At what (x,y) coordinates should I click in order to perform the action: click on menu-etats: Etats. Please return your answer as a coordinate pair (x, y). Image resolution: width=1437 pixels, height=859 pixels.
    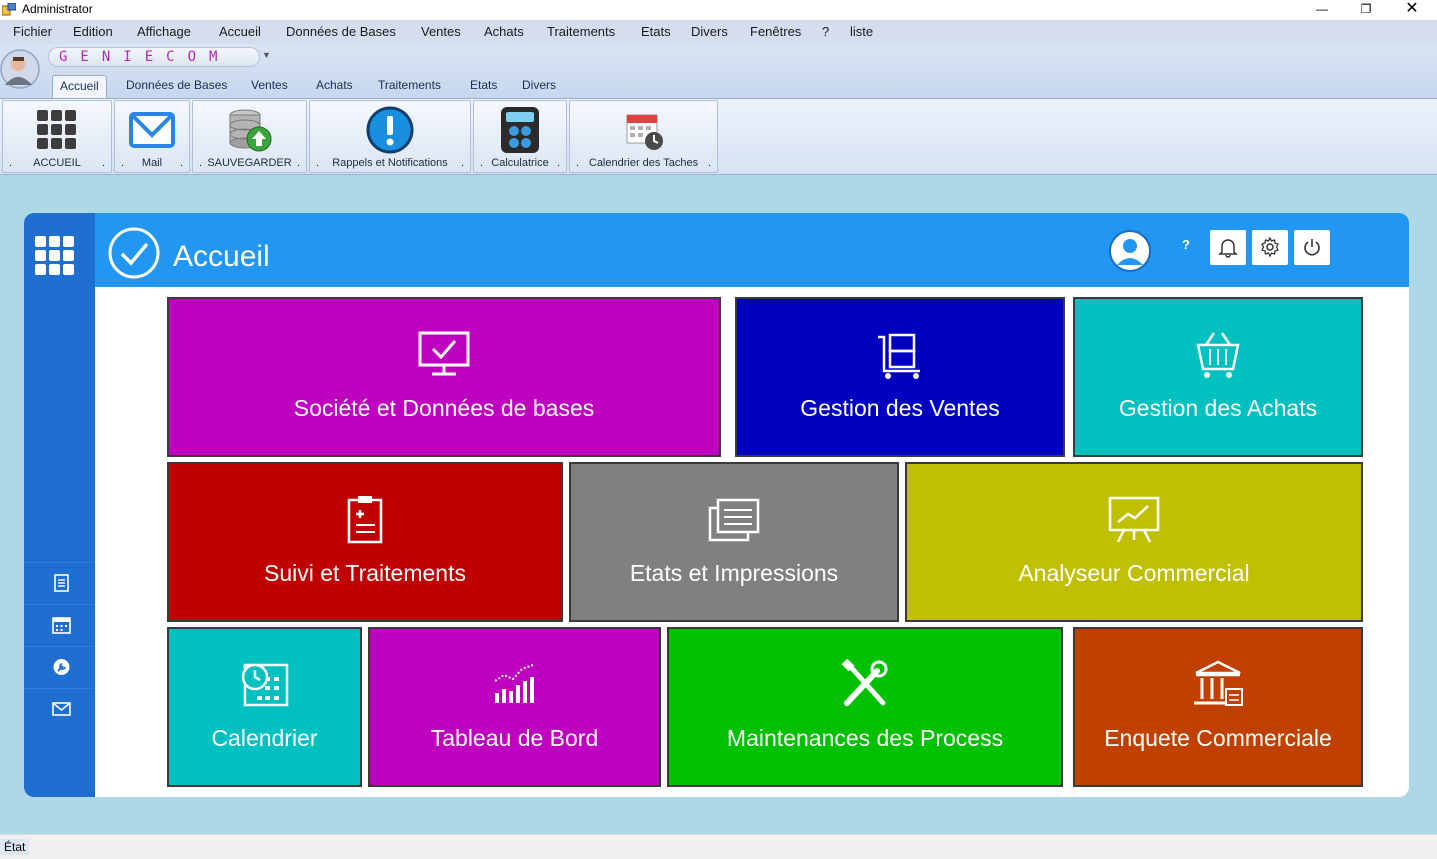
    Looking at the image, I should click on (656, 31).